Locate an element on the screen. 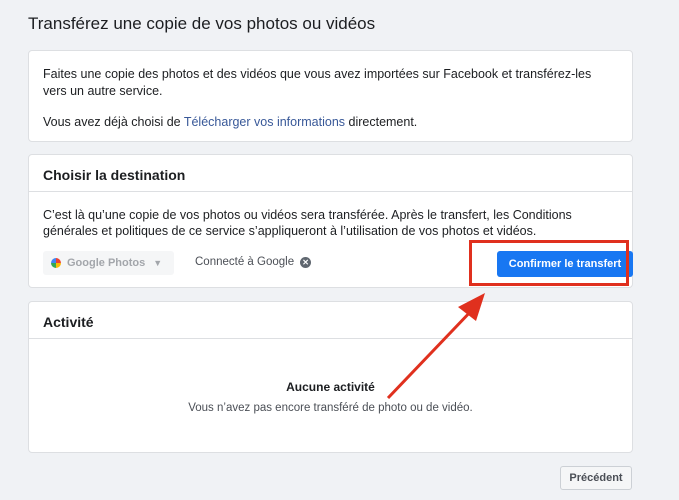 Image resolution: width=679 pixels, height=500 pixels. activity-header: Activité is located at coordinates (330, 320).